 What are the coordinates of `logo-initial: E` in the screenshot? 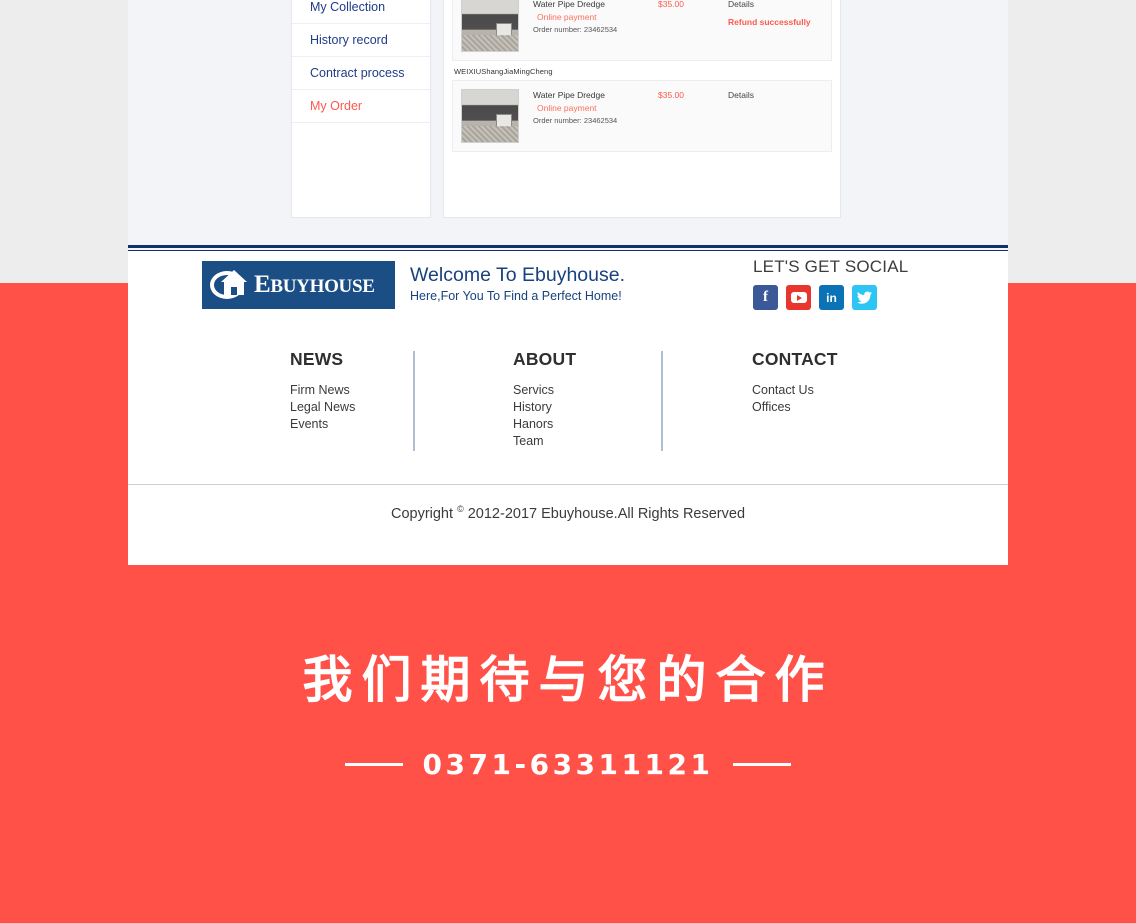 It's located at (262, 284).